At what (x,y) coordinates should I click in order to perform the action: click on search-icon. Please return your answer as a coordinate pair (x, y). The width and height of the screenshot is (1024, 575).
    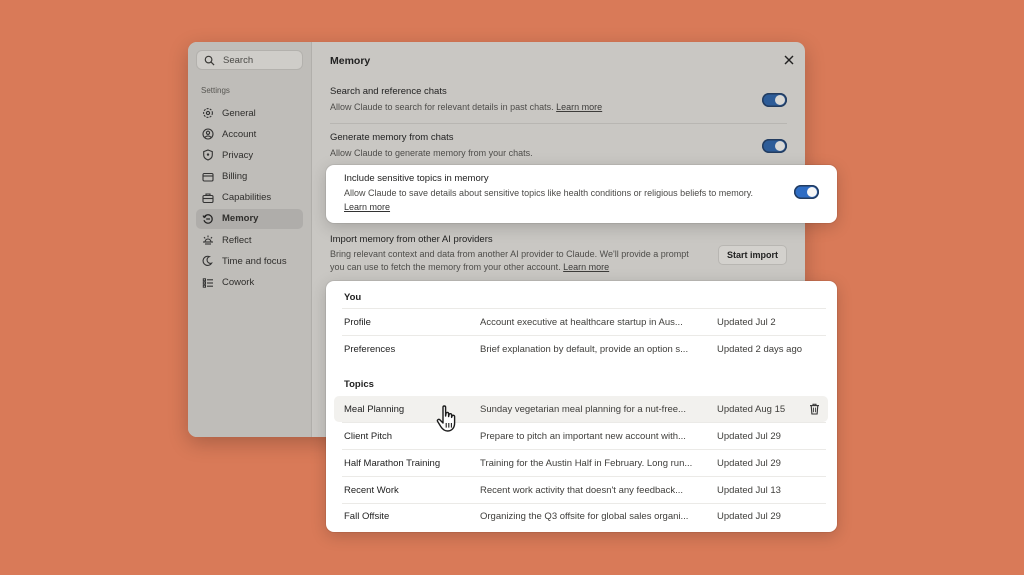
    Looking at the image, I should click on (209, 60).